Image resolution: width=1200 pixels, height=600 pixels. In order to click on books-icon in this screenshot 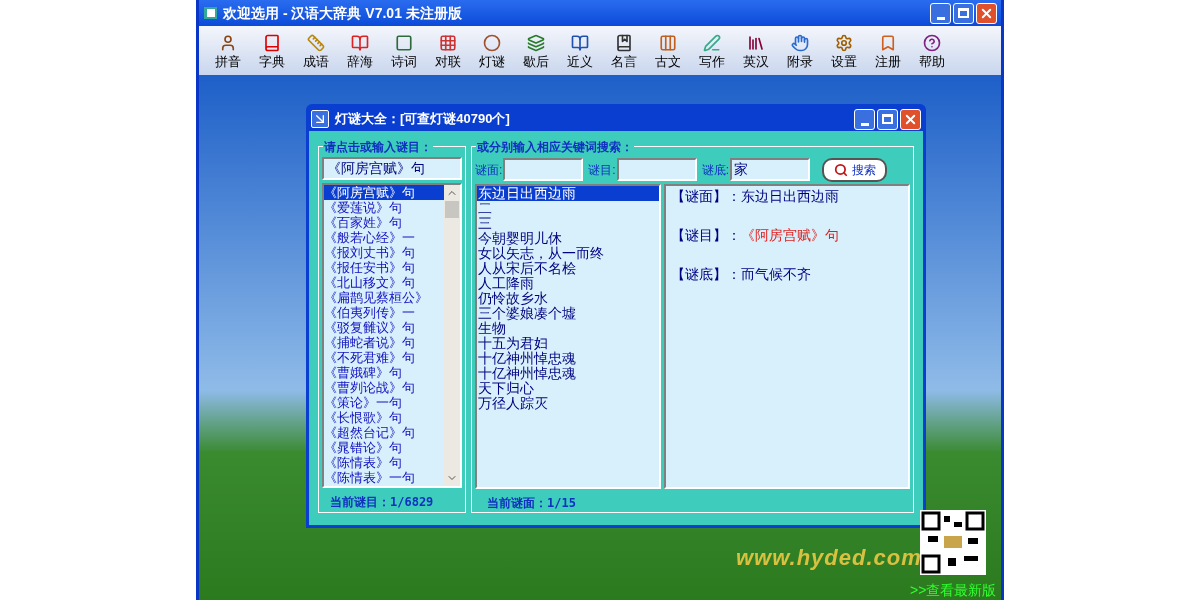, I will do `click(756, 42)`.